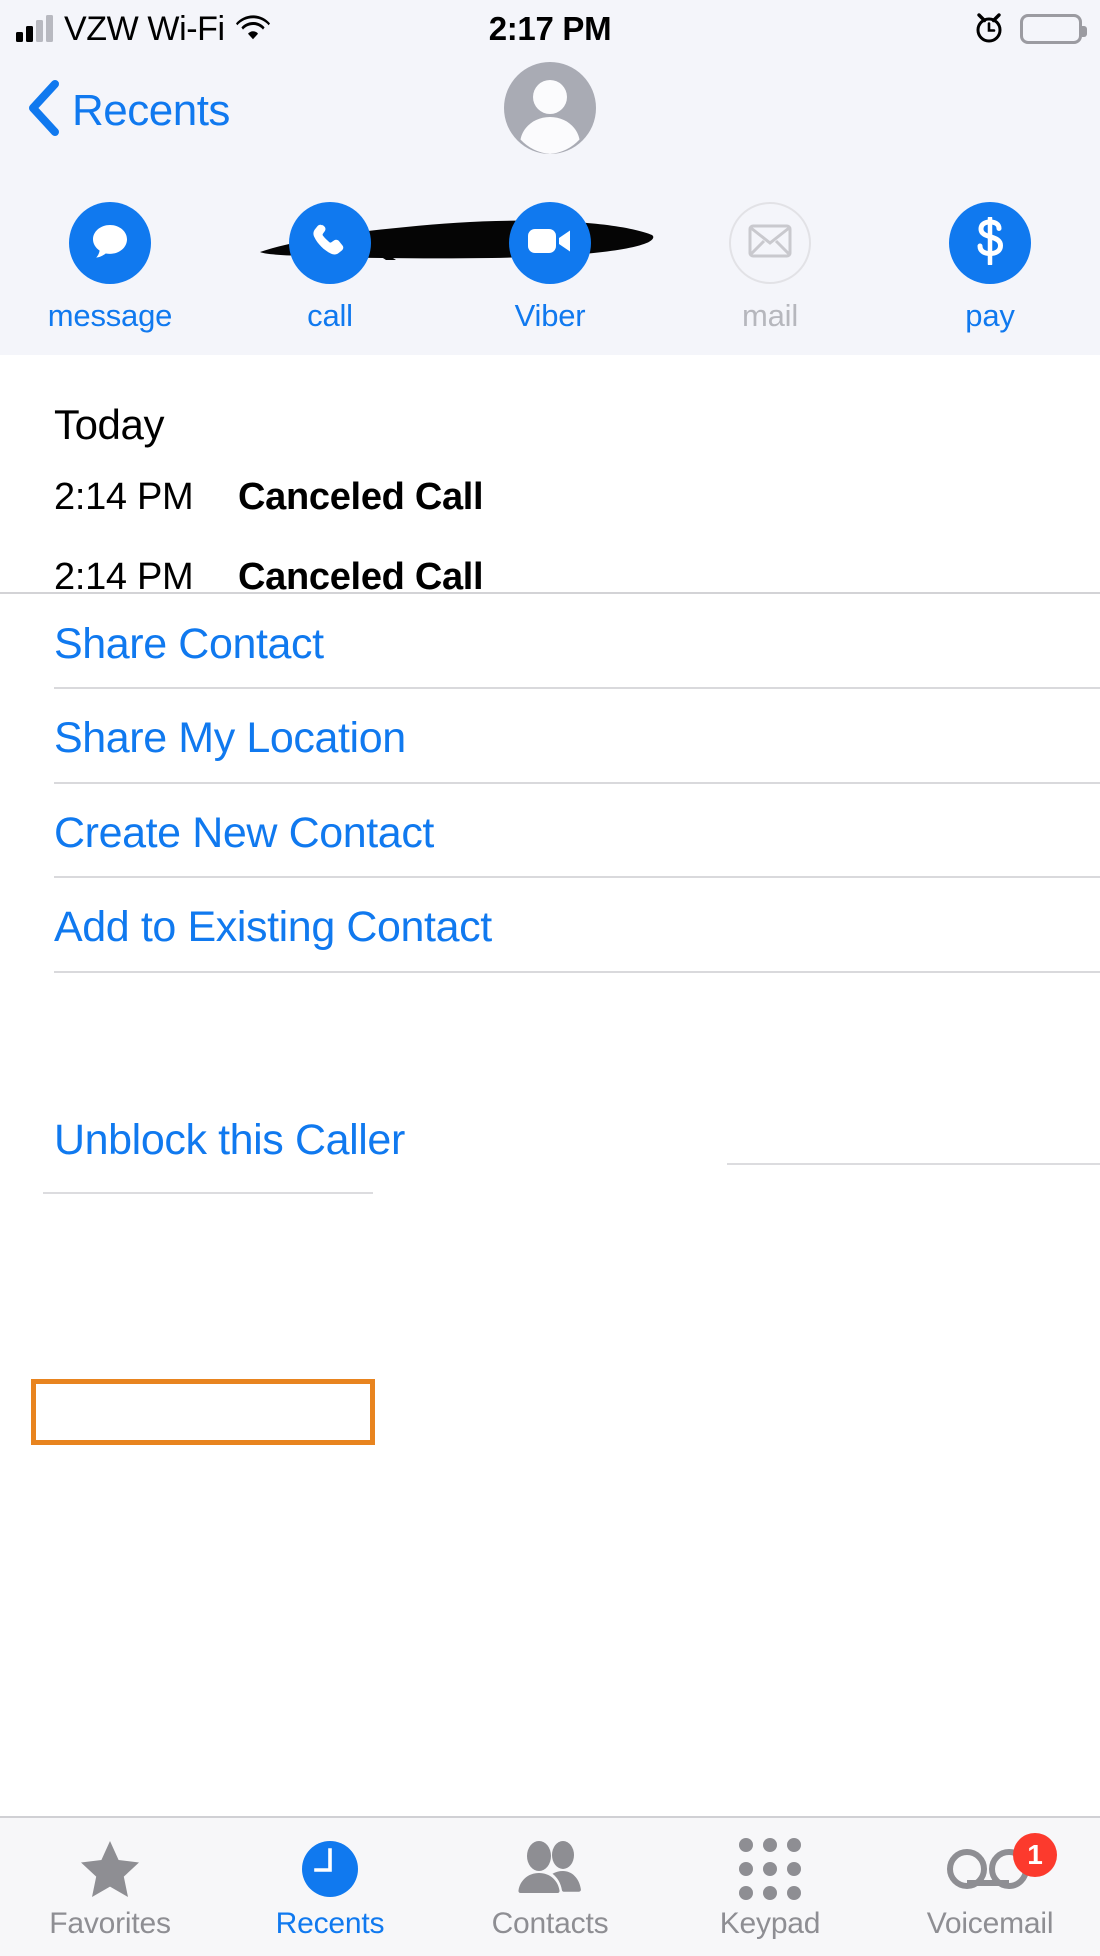 This screenshot has width=1100, height=1956. Describe the element at coordinates (151, 110) in the screenshot. I see `back-button-label: Recents` at that location.